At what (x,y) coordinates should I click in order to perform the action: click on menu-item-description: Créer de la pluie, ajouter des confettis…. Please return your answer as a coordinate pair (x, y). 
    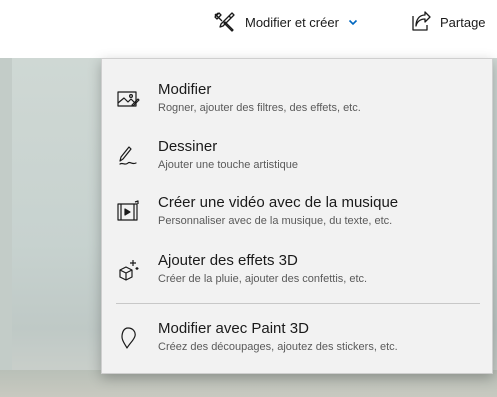
    Looking at the image, I should click on (263, 279).